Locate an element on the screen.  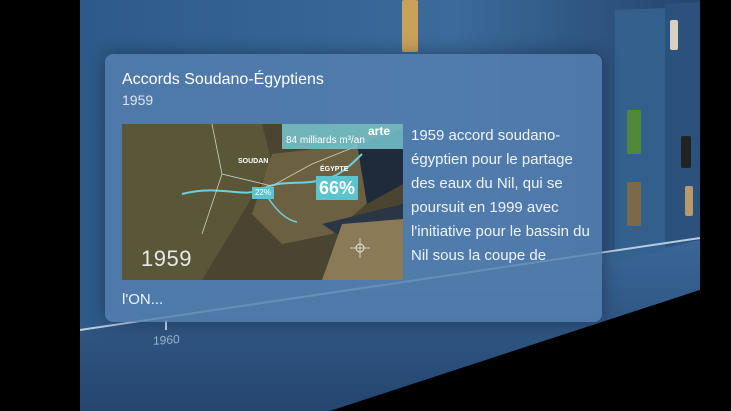
card-year: 1959 is located at coordinates (138, 100).